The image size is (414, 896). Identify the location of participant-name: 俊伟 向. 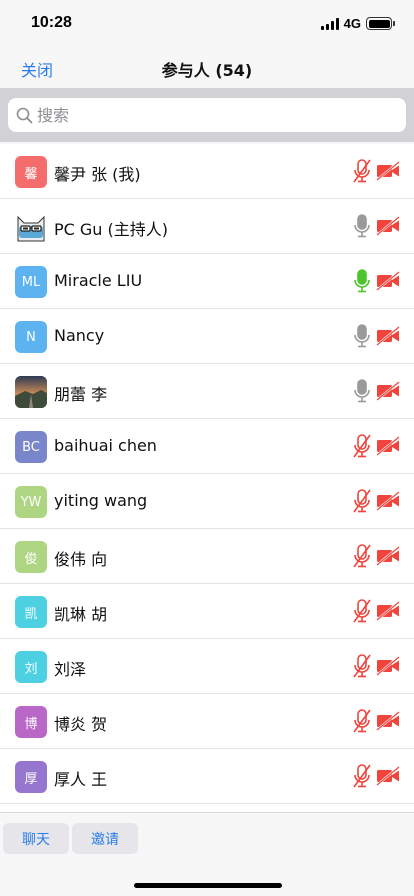
(81, 559).